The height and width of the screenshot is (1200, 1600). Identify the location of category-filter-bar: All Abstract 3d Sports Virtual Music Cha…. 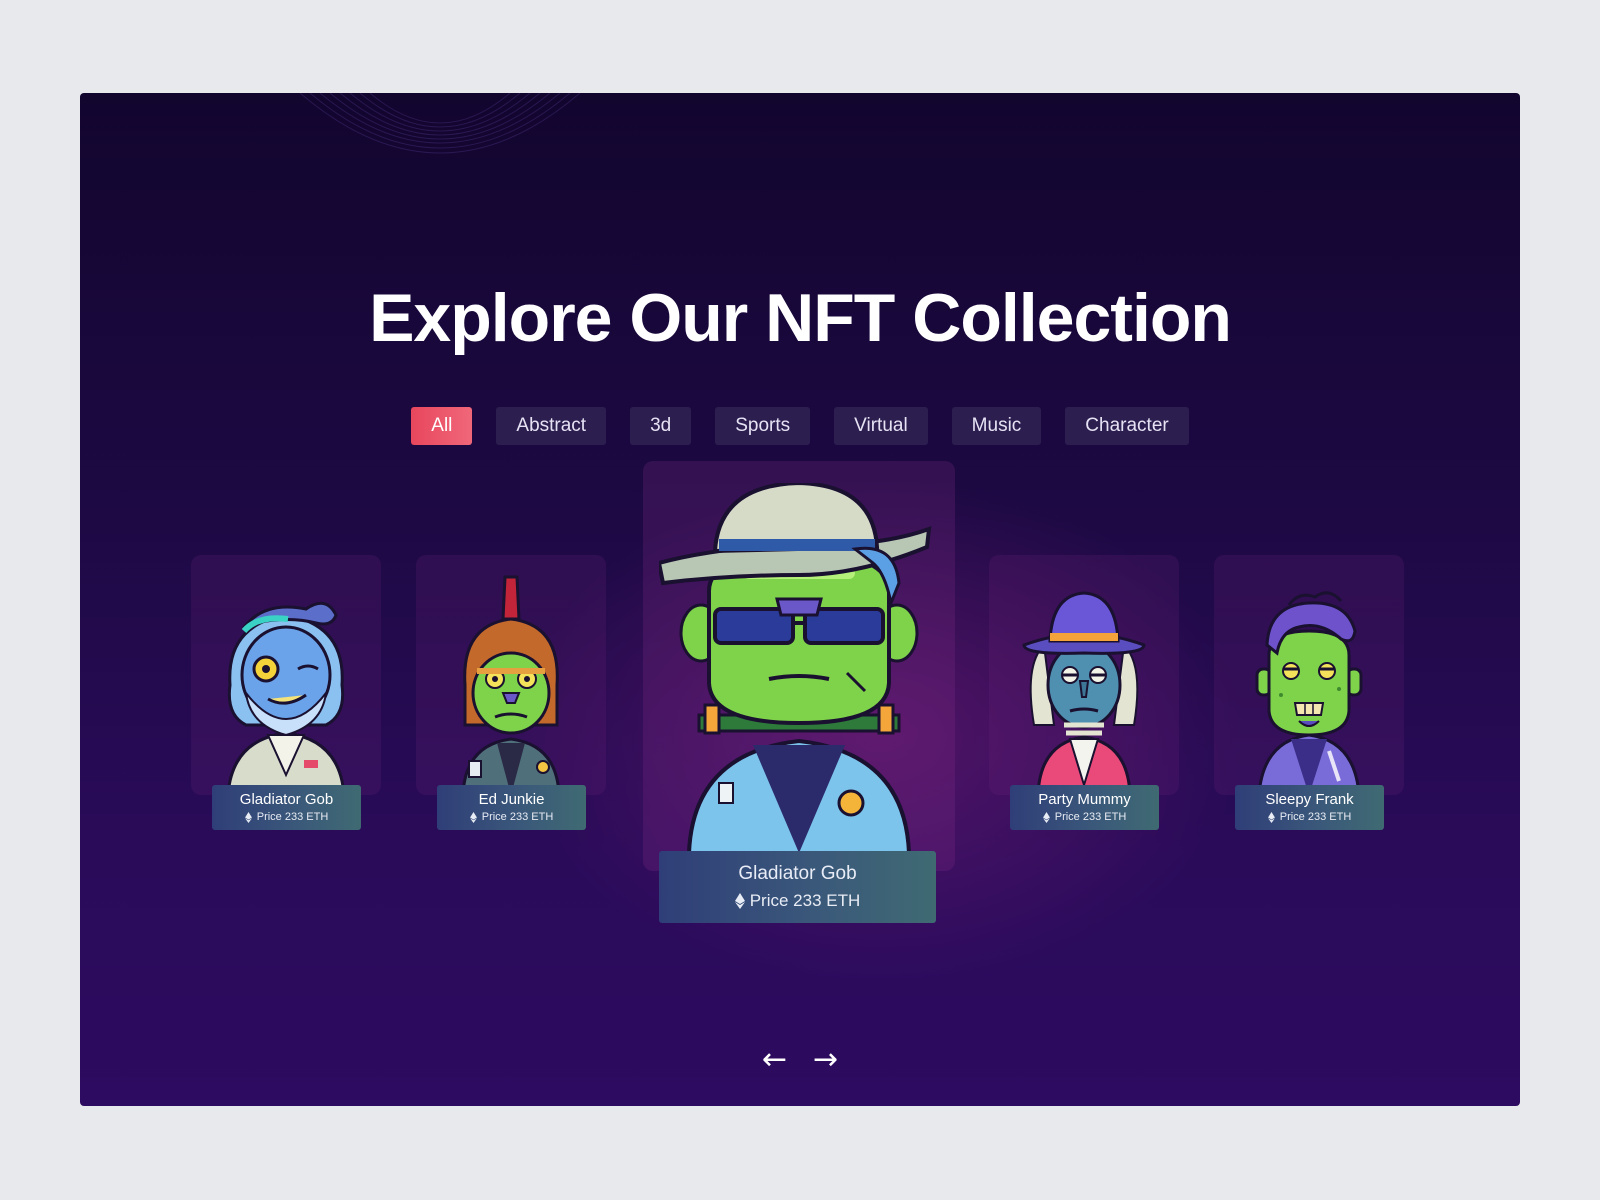
(800, 426).